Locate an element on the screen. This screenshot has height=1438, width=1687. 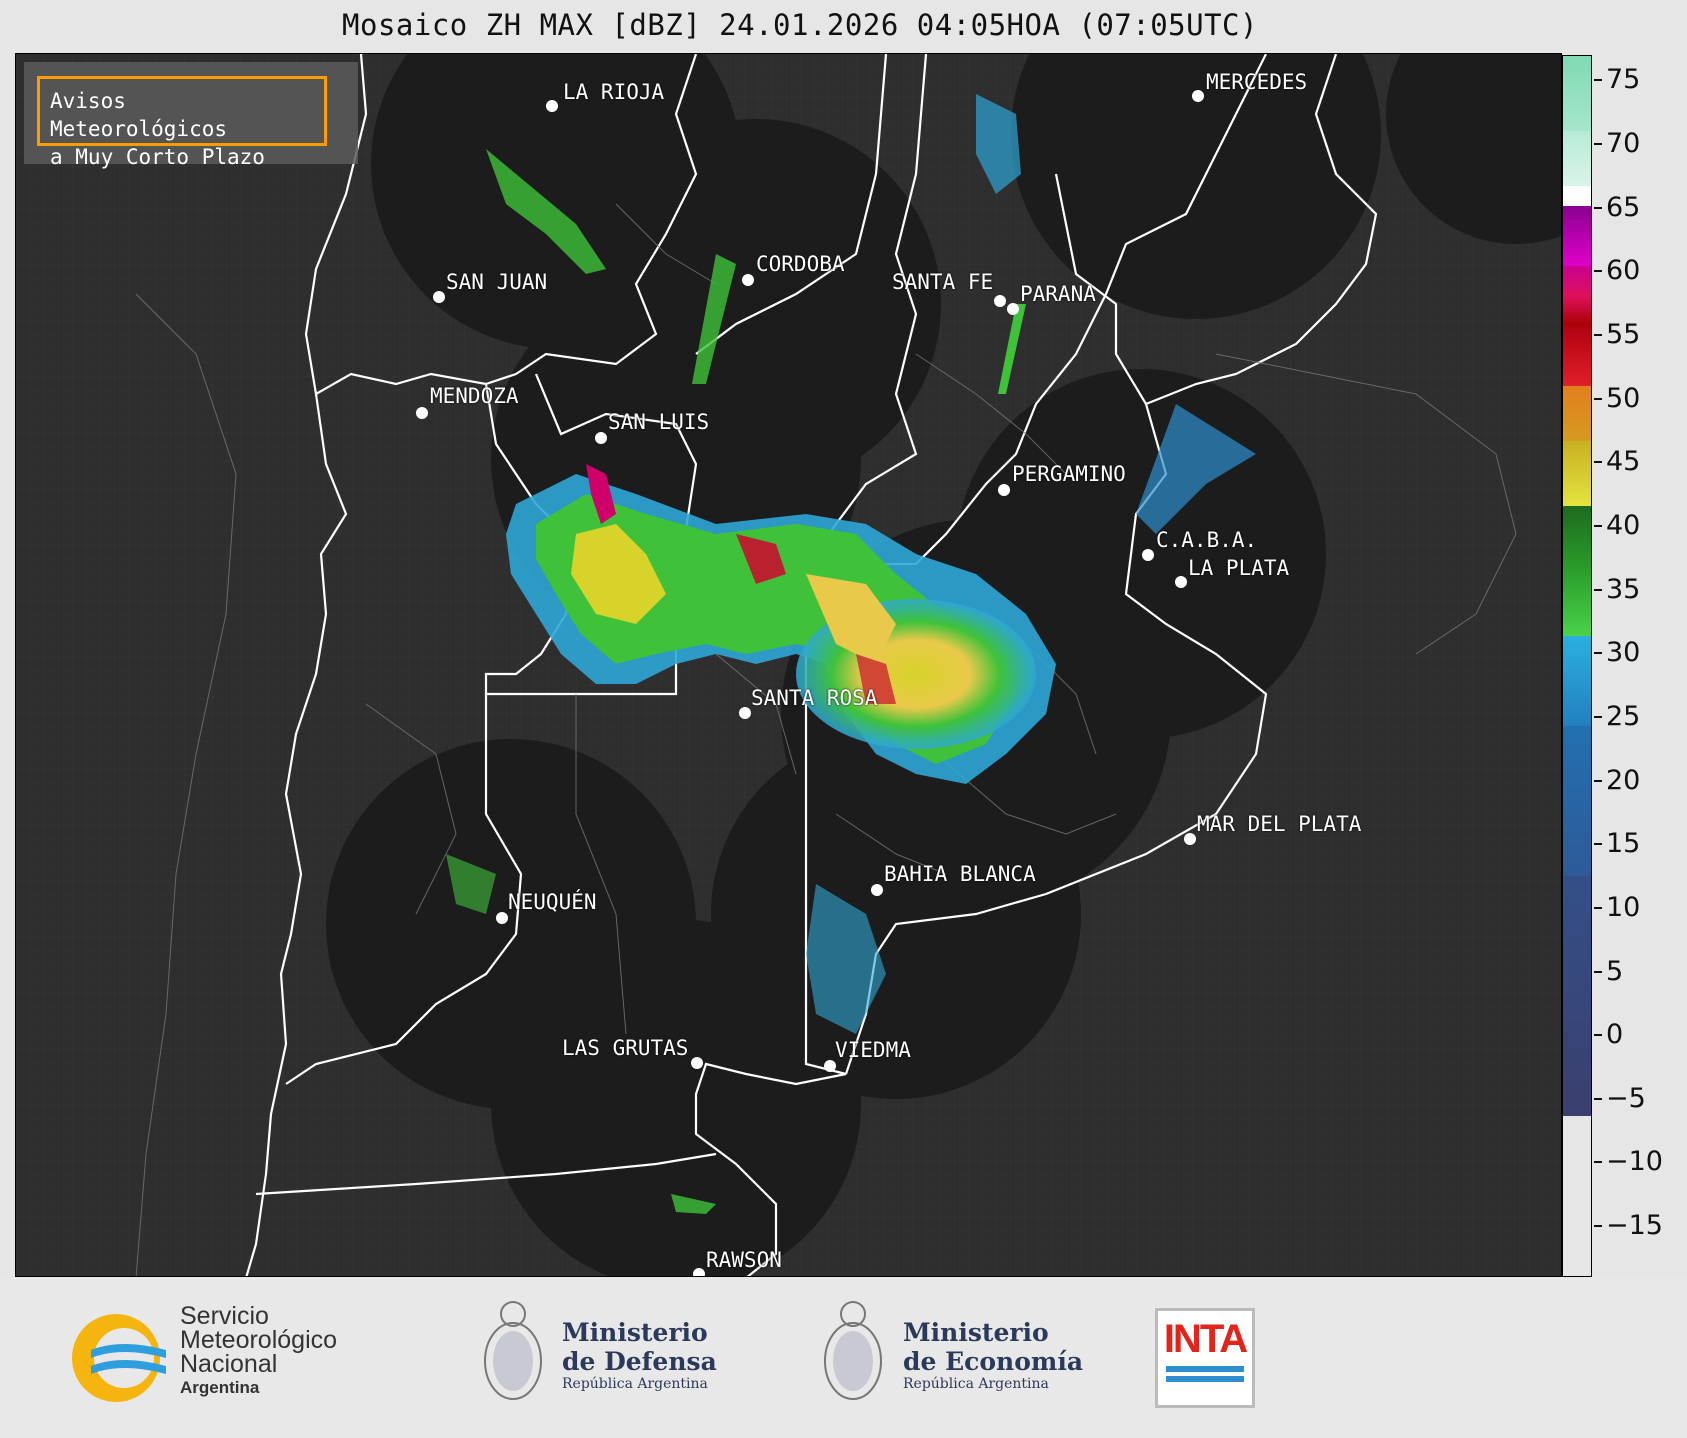
city-label-santa-rosa: SANTA ROSA is located at coordinates (814, 698).